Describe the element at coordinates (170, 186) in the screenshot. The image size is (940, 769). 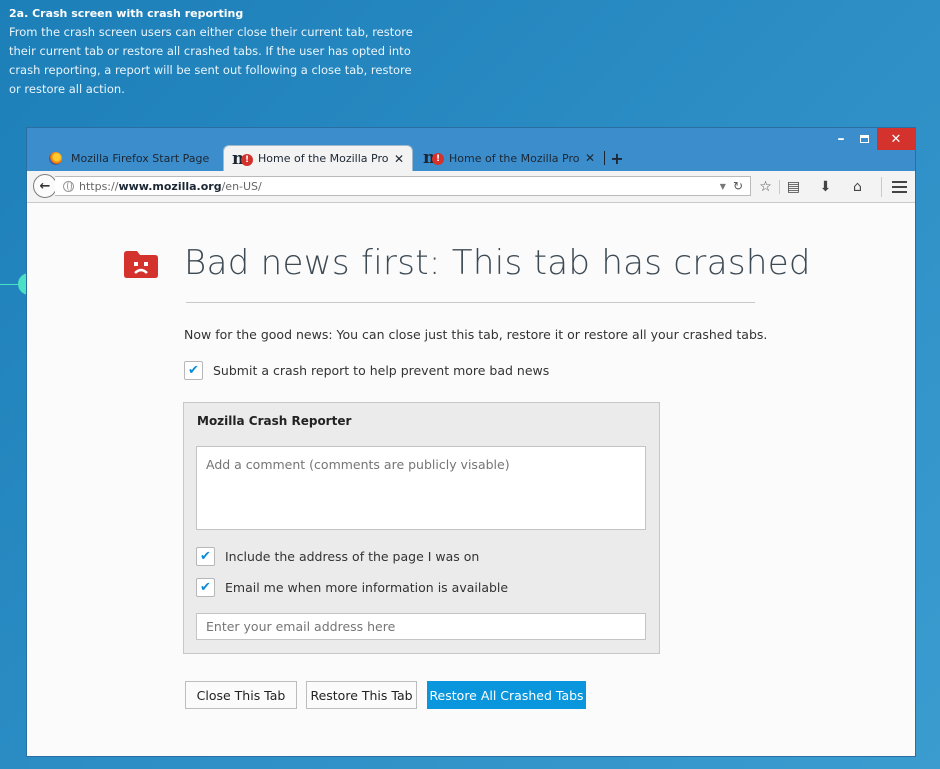
I see `url-domain: www.mozilla.org` at that location.